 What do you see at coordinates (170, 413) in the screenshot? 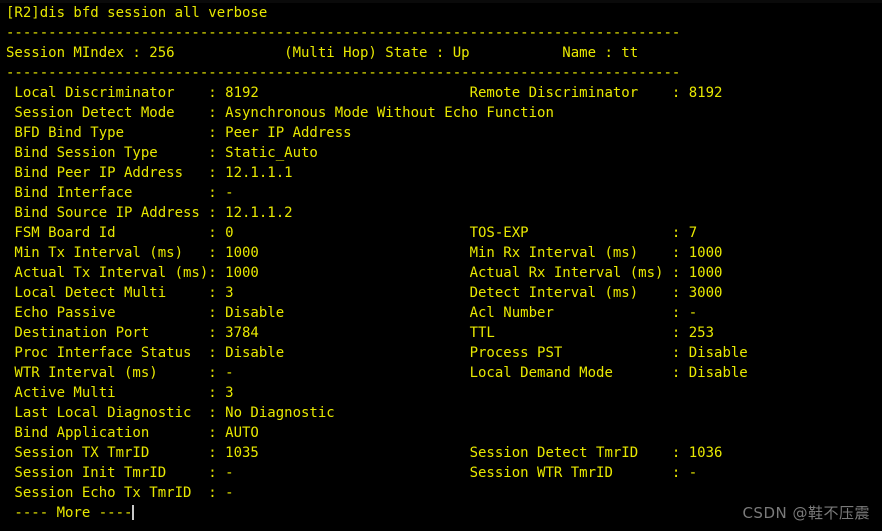
I see `field-row: Last Local Diagnostic : No Diagnostic` at bounding box center [170, 413].